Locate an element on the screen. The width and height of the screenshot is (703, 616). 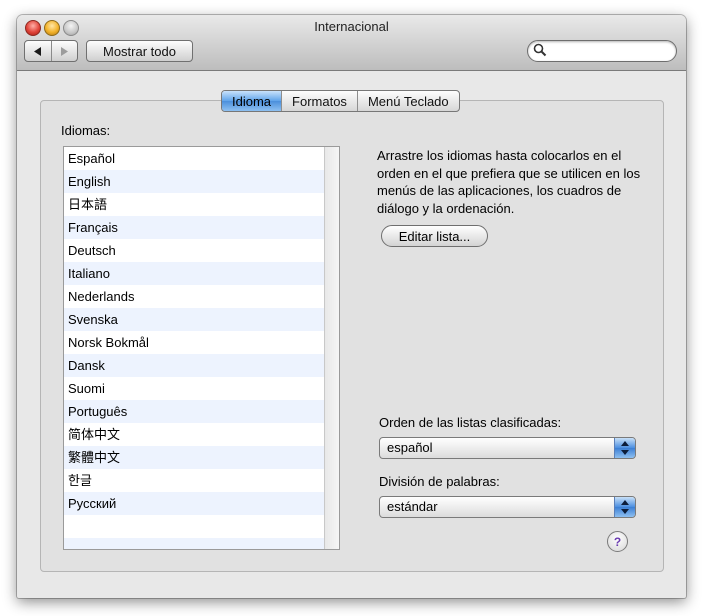
sort-order-label: Orden de las listas clasificadas: is located at coordinates (470, 422).